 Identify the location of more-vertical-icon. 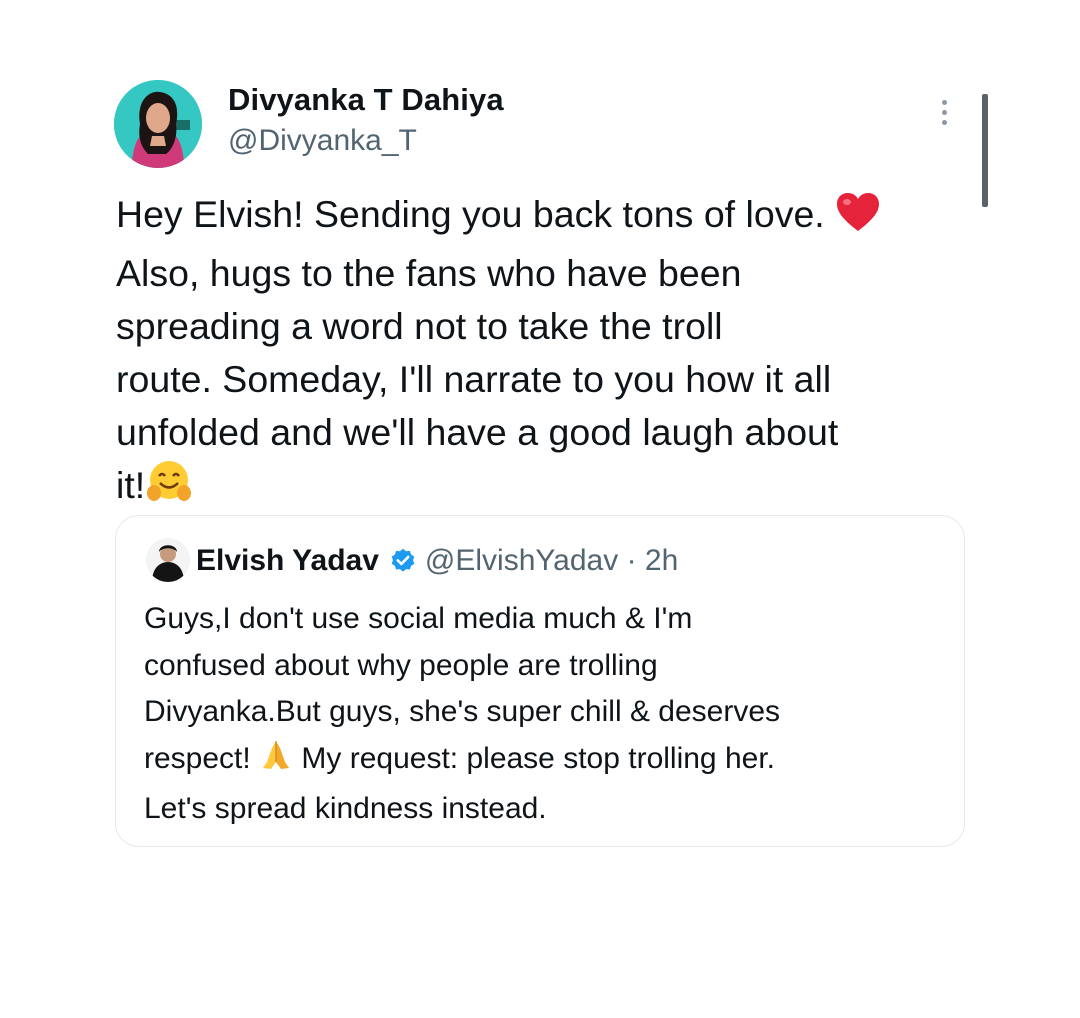
(944, 117).